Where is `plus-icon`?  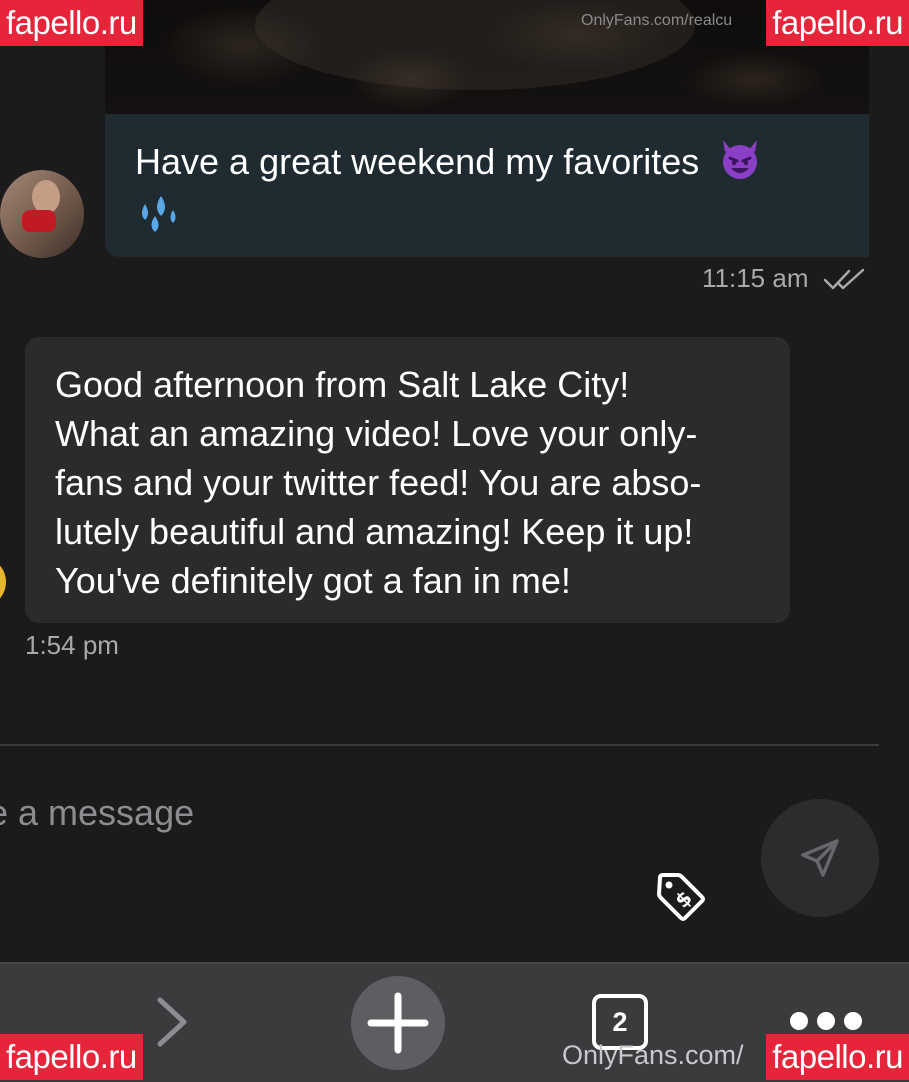 plus-icon is located at coordinates (398, 1023).